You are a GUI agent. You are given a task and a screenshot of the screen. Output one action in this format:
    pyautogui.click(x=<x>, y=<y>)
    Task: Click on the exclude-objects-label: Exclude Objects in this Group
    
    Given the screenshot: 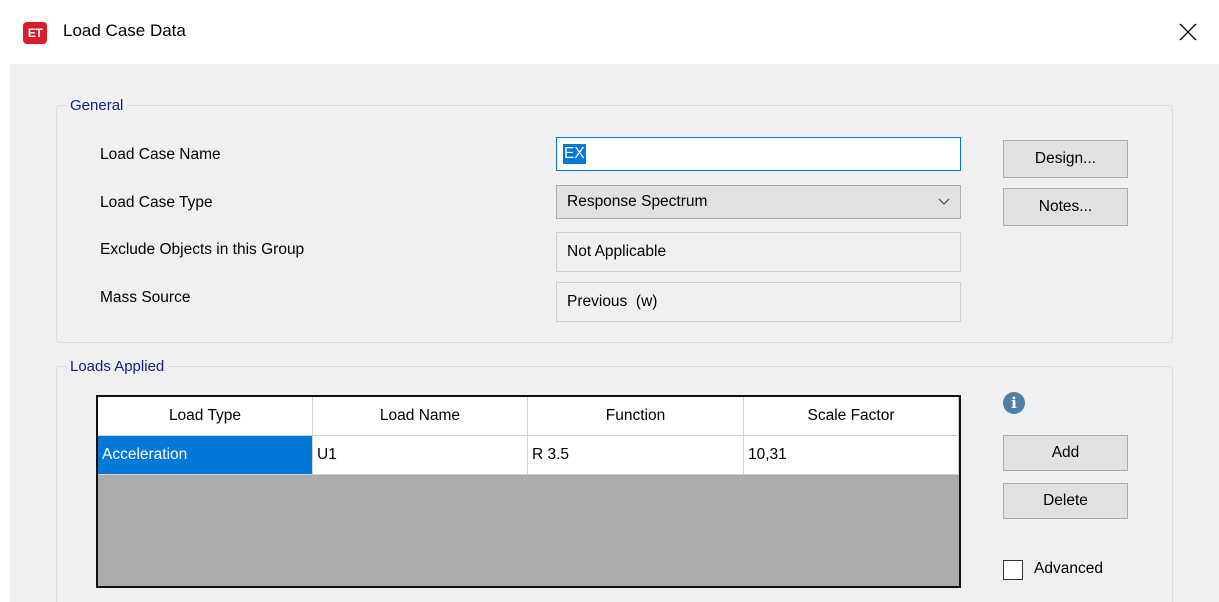 What is the action you would take?
    pyautogui.click(x=202, y=249)
    